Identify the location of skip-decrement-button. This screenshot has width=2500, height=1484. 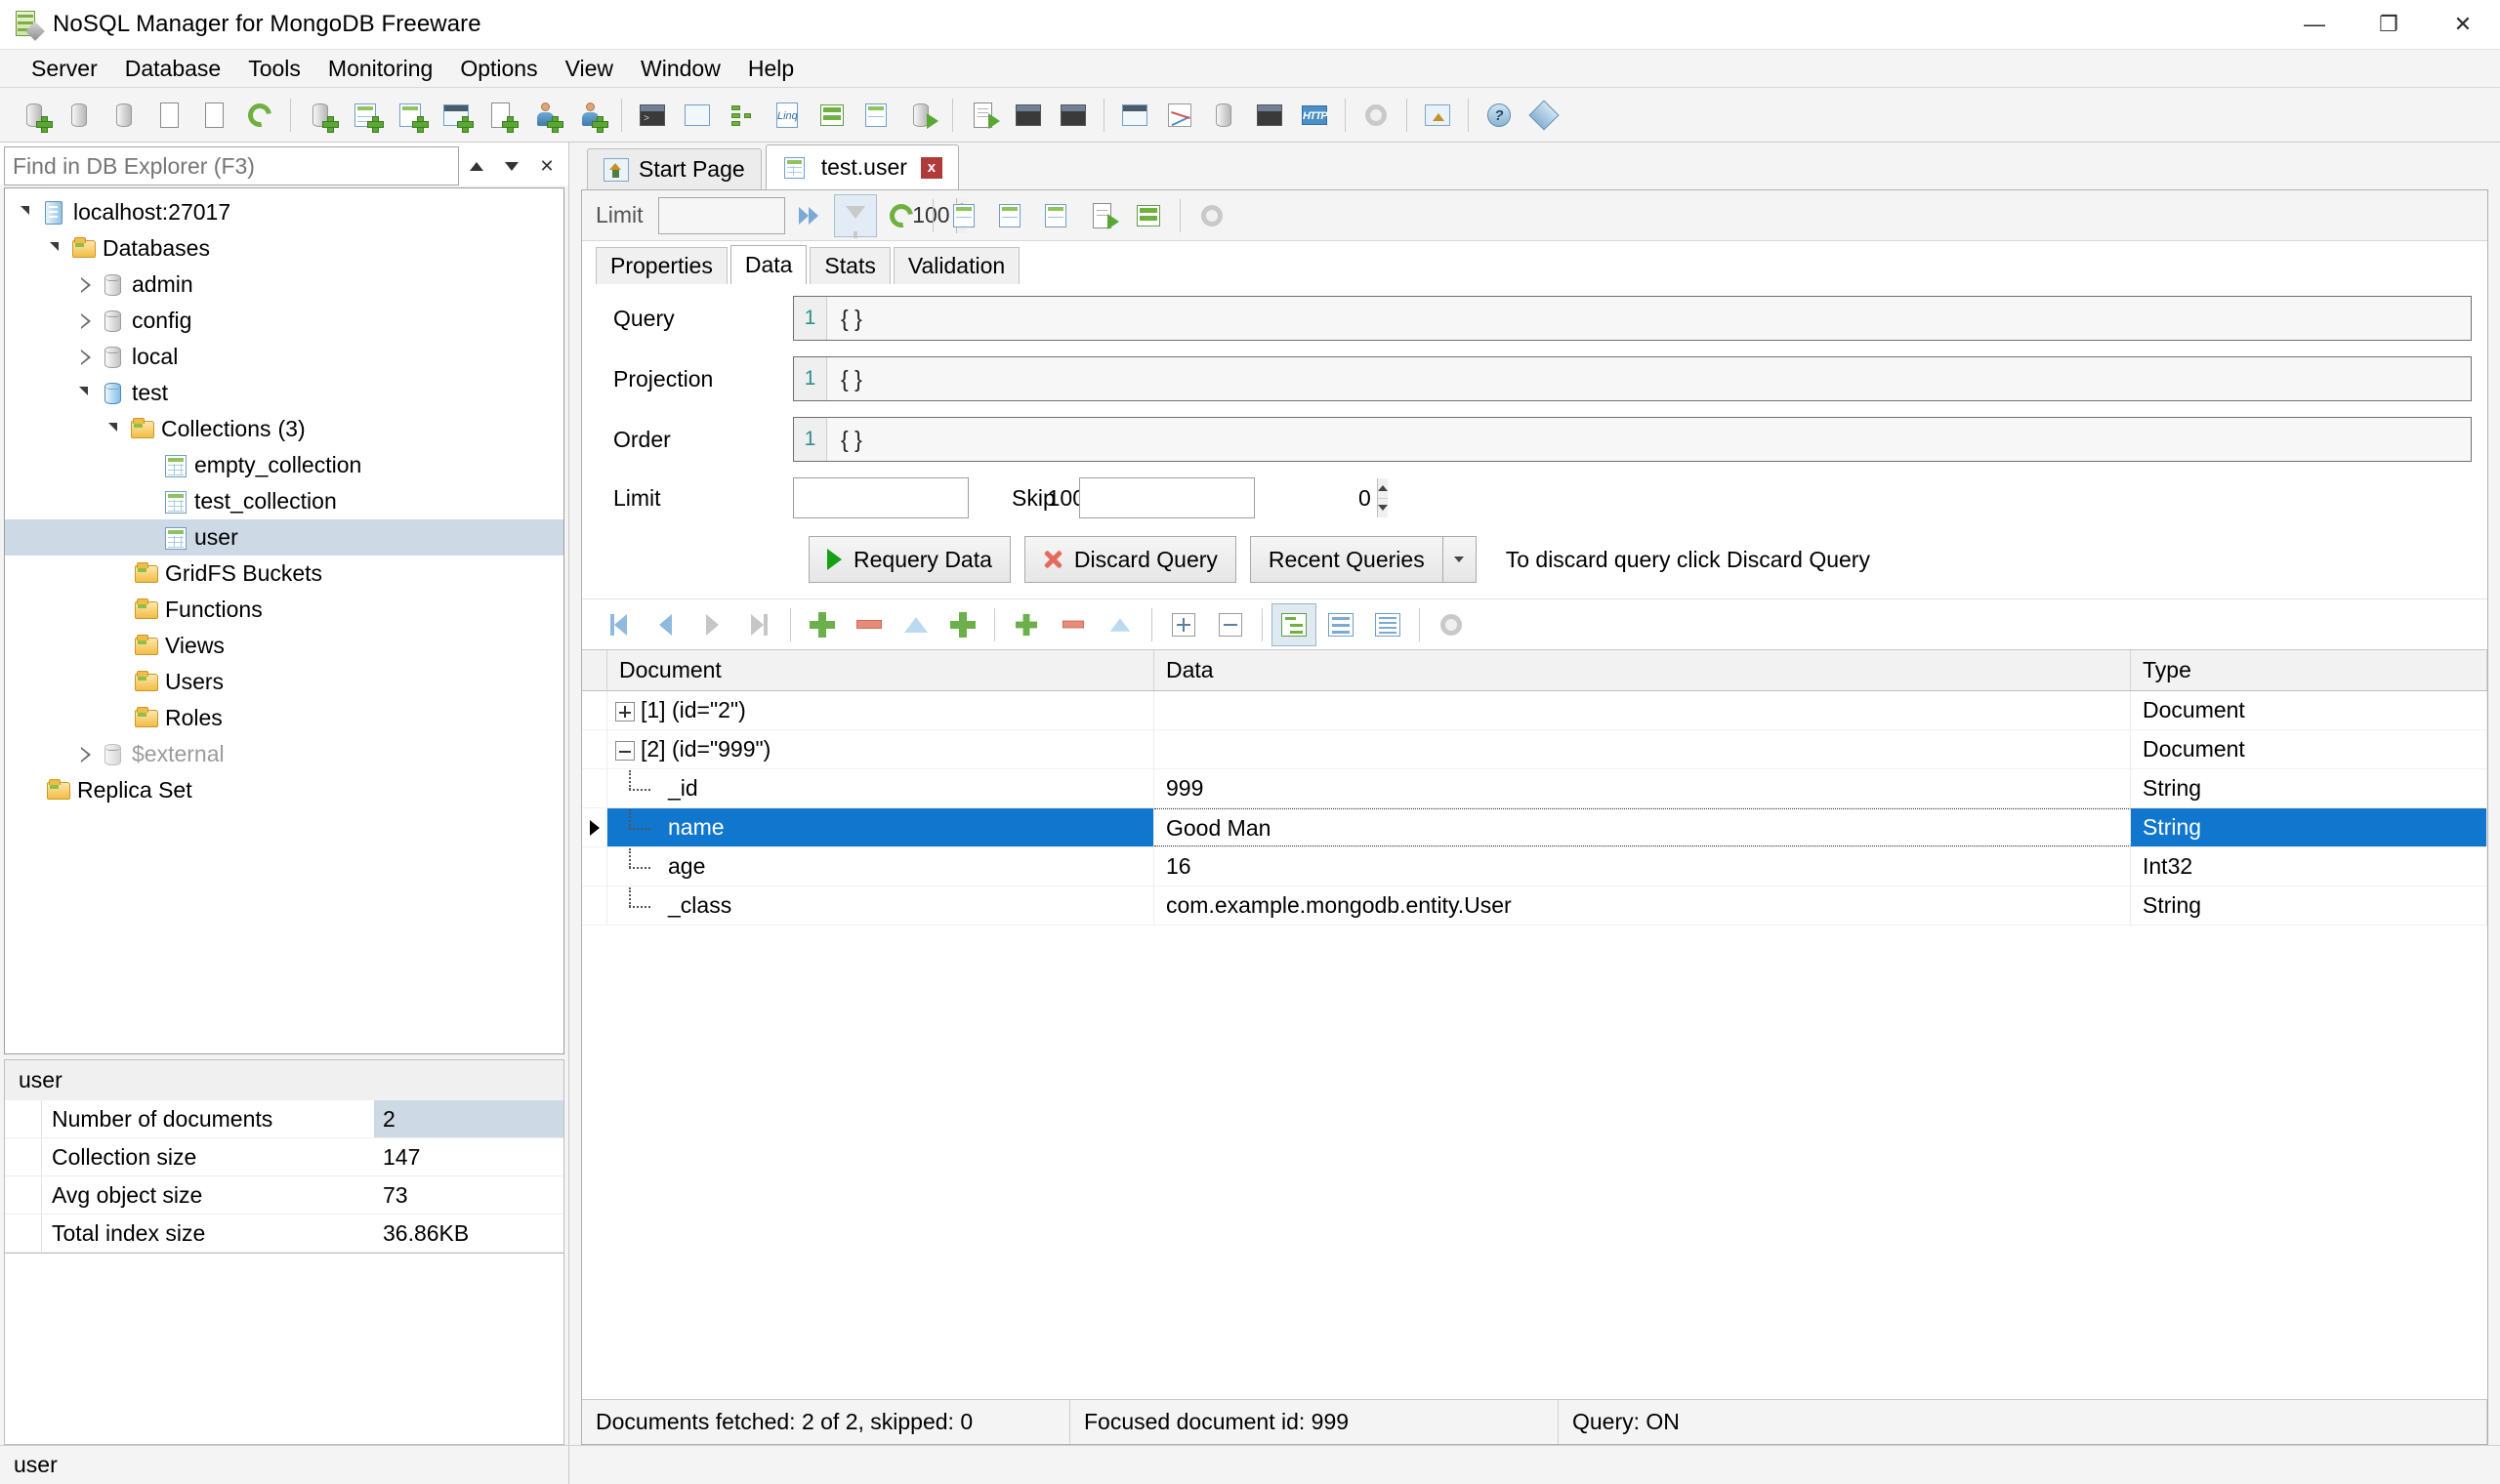
(1382, 508).